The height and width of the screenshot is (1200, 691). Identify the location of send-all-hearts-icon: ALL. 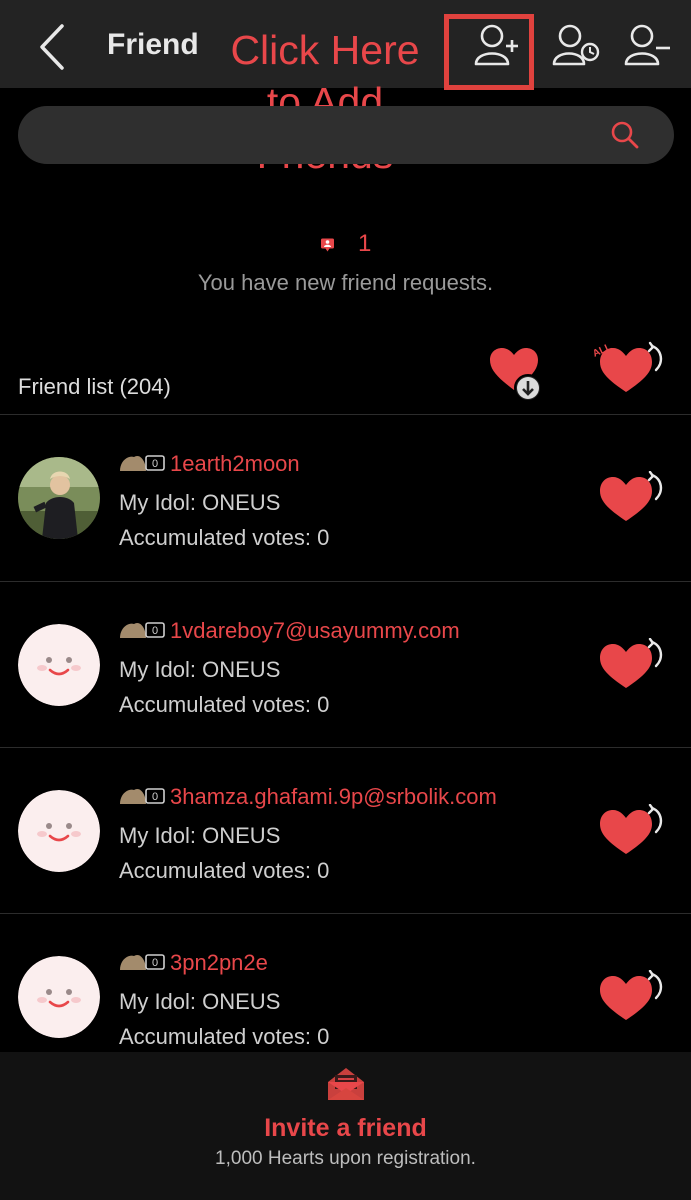
(628, 368).